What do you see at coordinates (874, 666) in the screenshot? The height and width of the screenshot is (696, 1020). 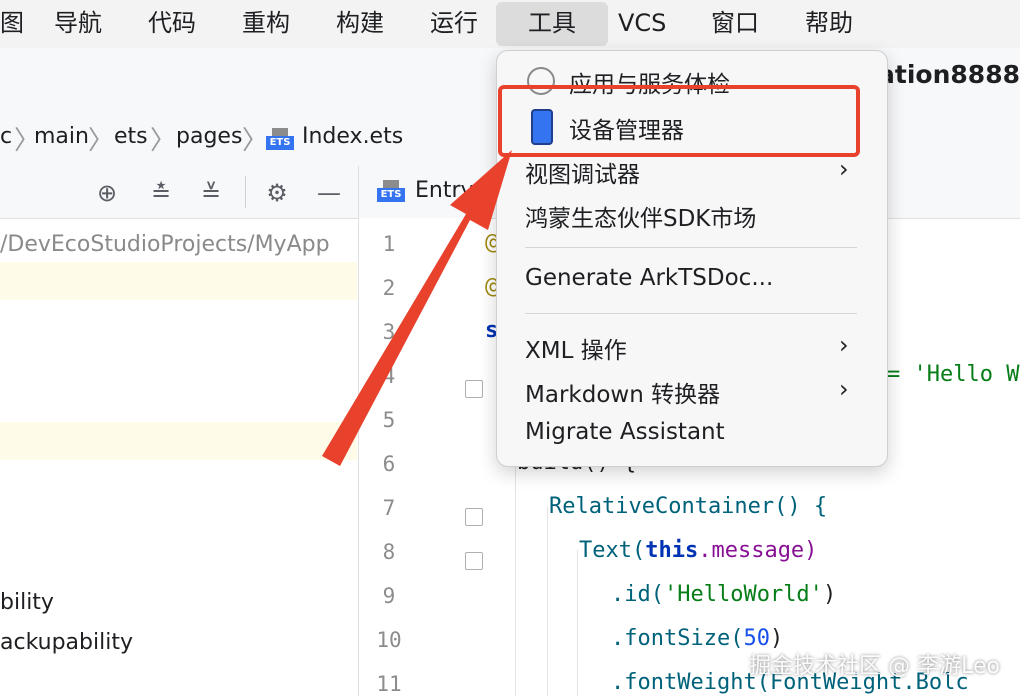 I see `watermark: 掘金技术社区 @ 李游Leo` at bounding box center [874, 666].